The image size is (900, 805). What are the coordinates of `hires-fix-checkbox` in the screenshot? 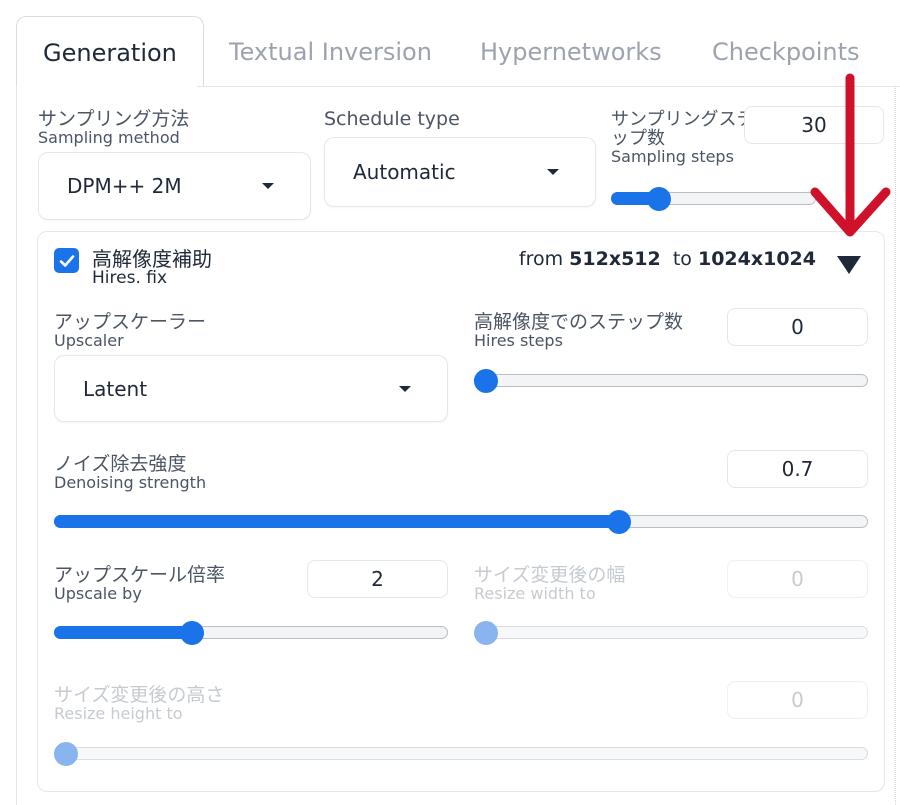 It's located at (66, 260).